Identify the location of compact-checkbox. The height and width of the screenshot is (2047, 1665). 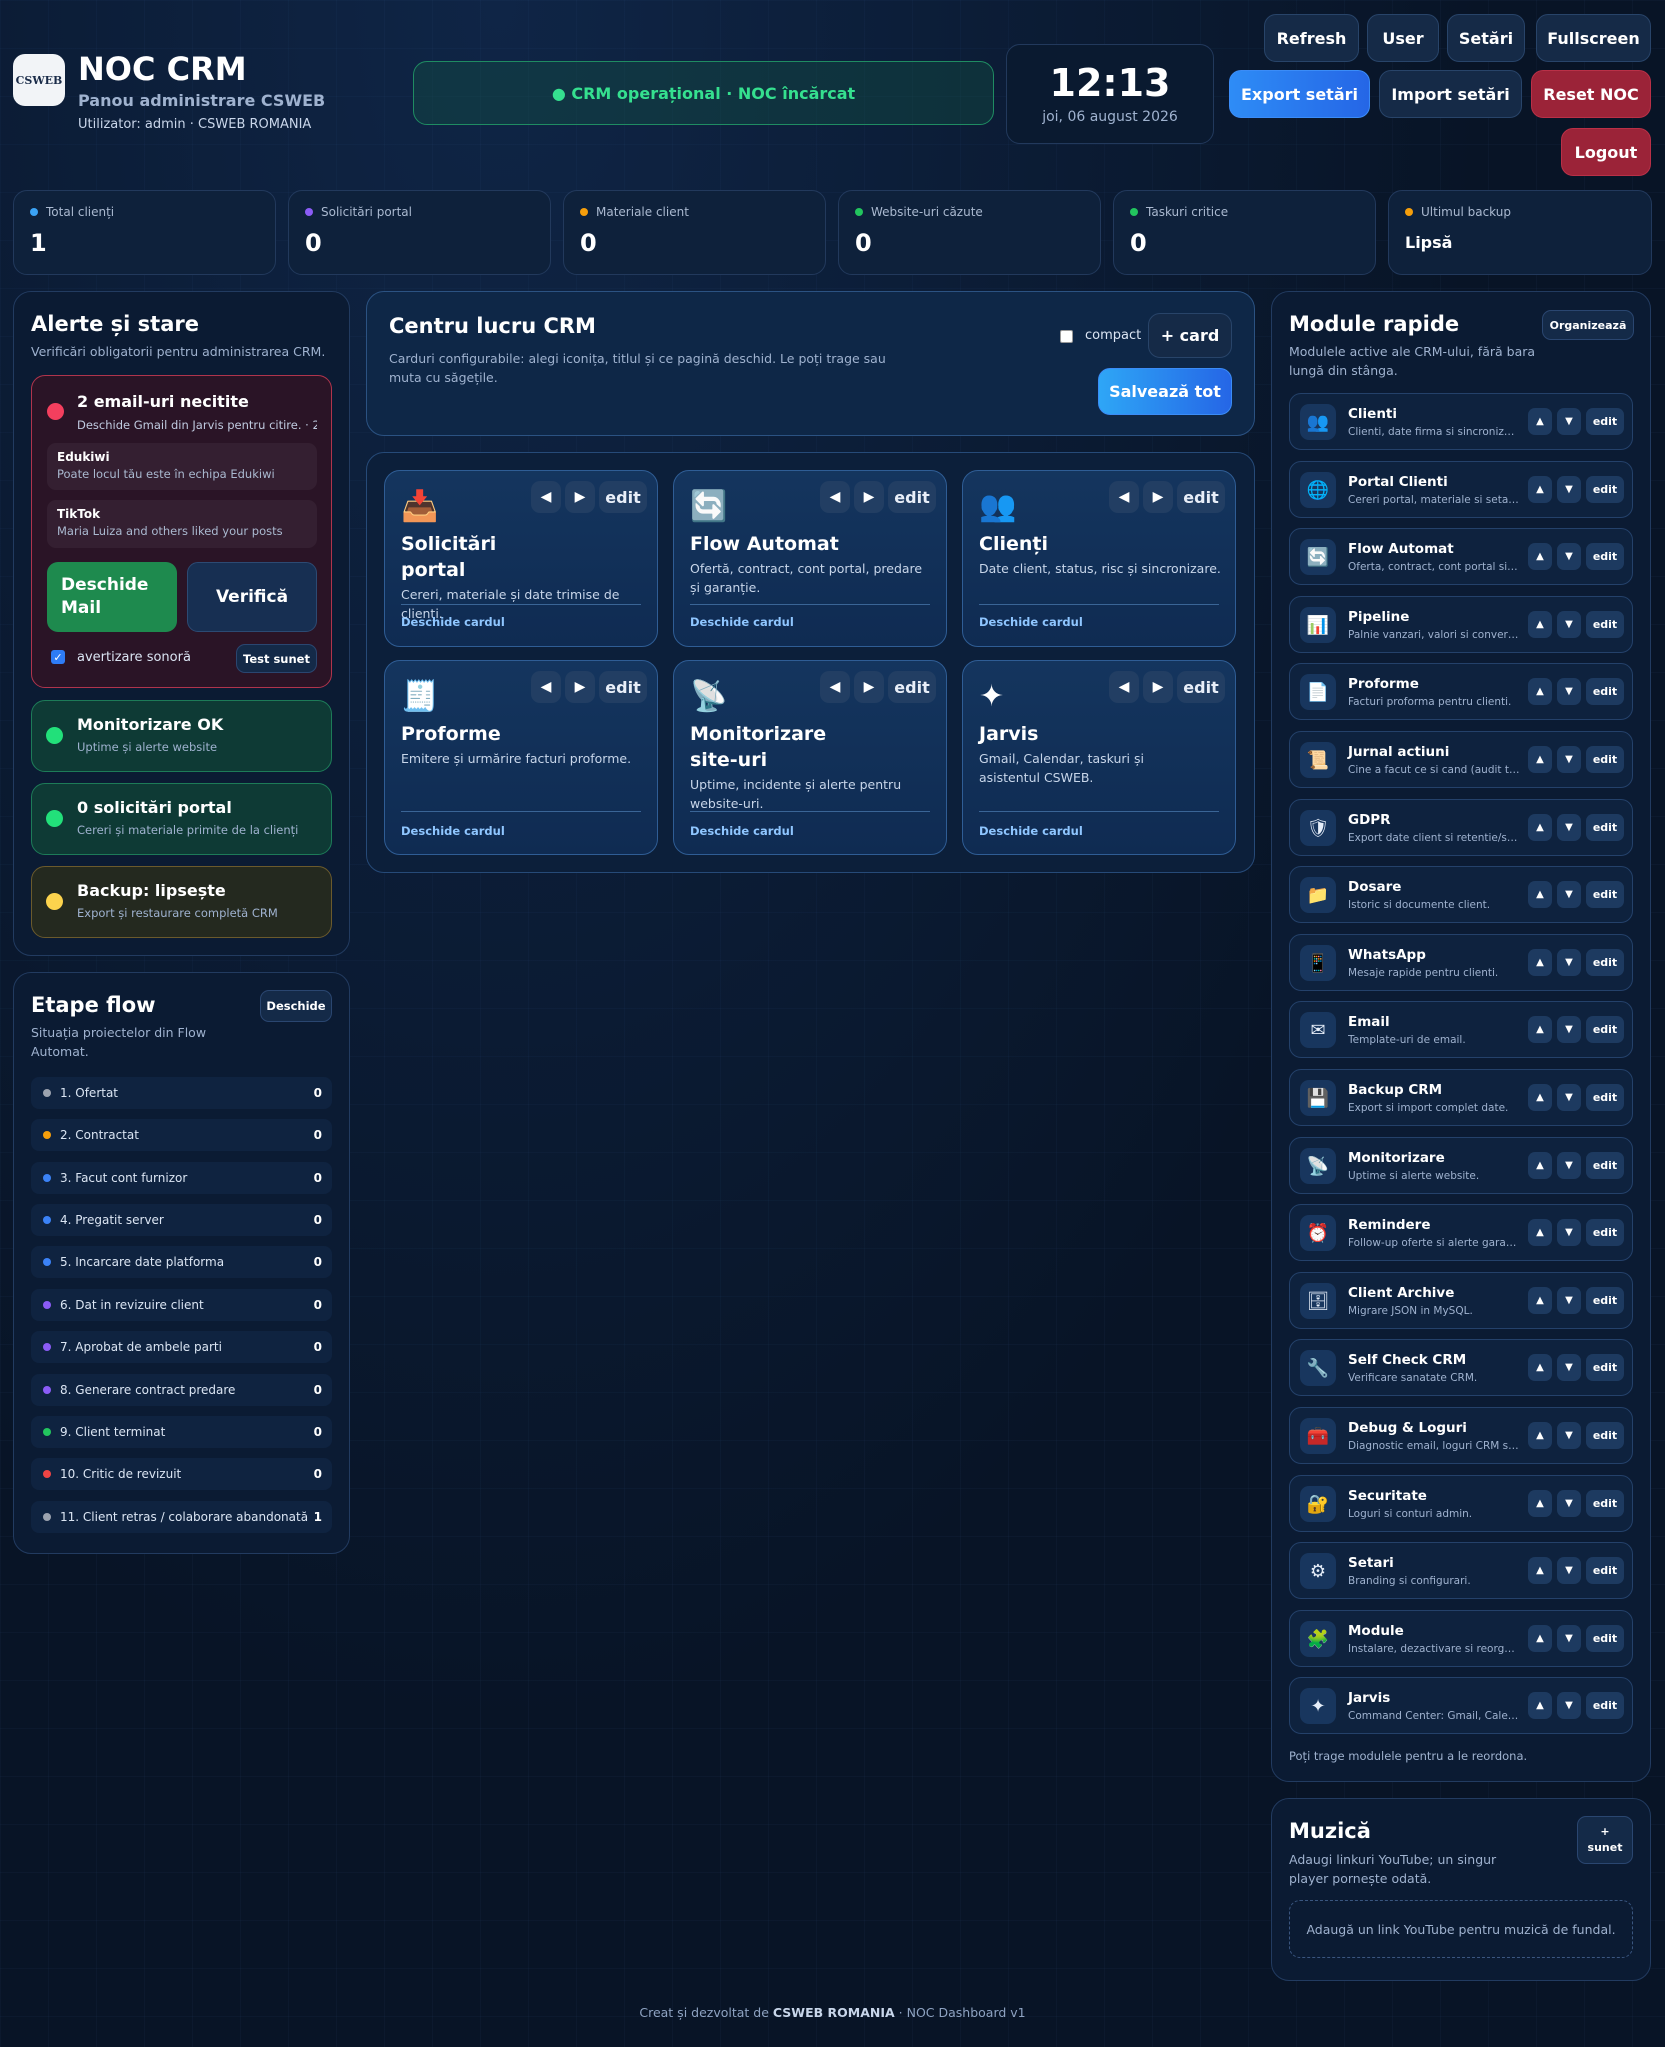
(1066, 336).